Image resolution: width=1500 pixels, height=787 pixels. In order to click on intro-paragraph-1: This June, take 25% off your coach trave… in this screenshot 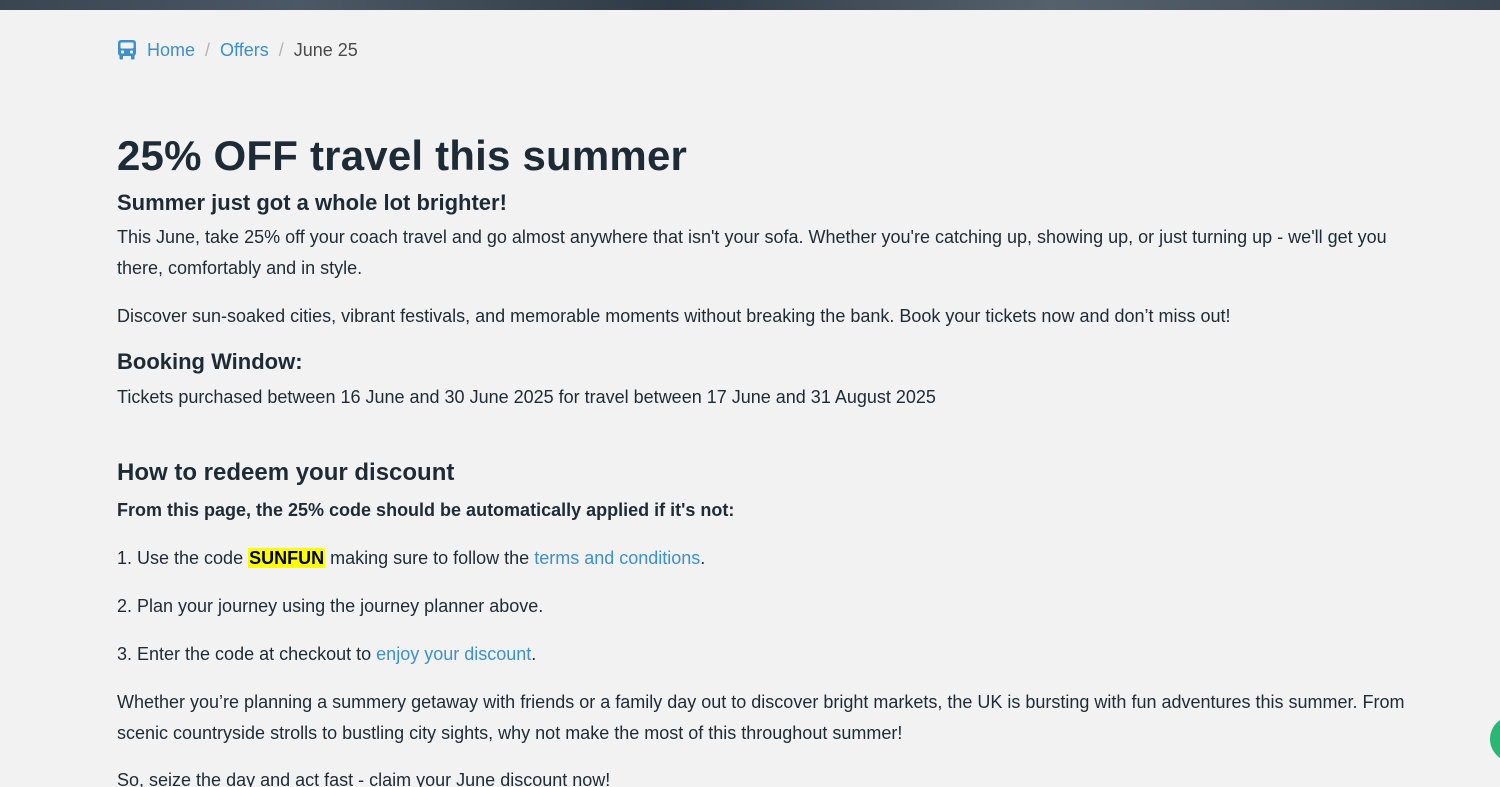, I will do `click(752, 252)`.